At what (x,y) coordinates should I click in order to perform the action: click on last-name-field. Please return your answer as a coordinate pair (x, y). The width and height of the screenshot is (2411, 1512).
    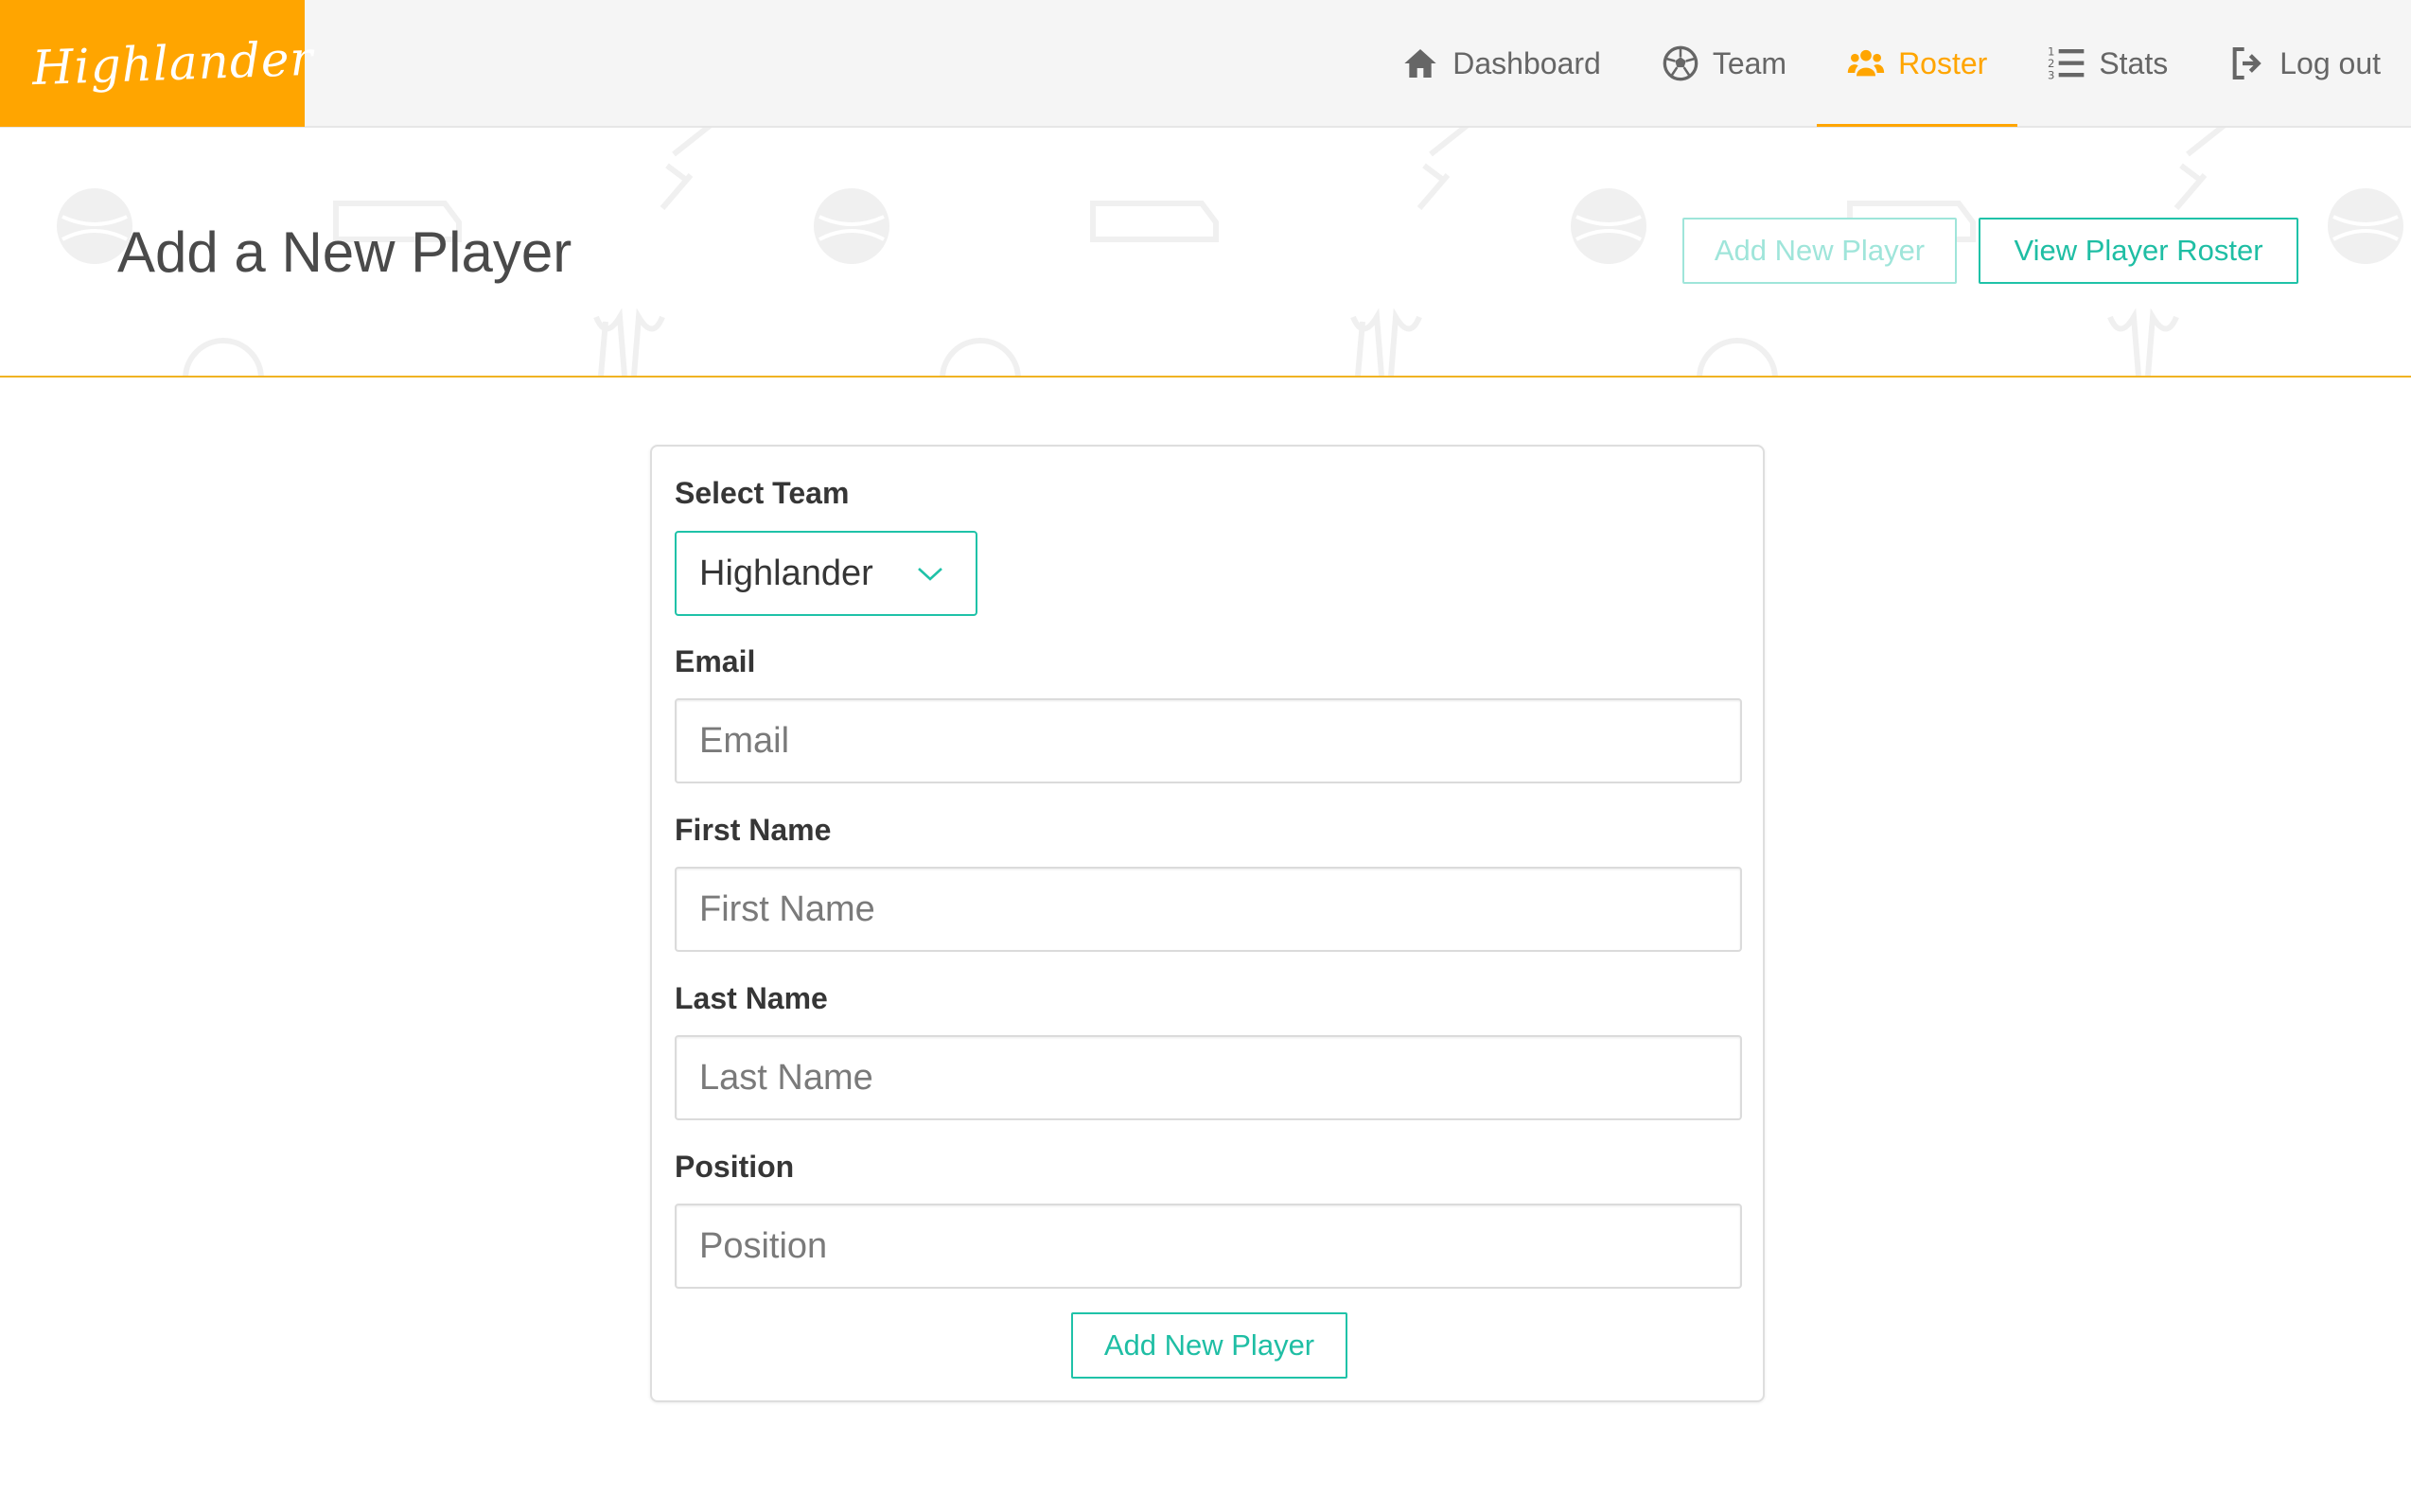
    Looking at the image, I should click on (1208, 1077).